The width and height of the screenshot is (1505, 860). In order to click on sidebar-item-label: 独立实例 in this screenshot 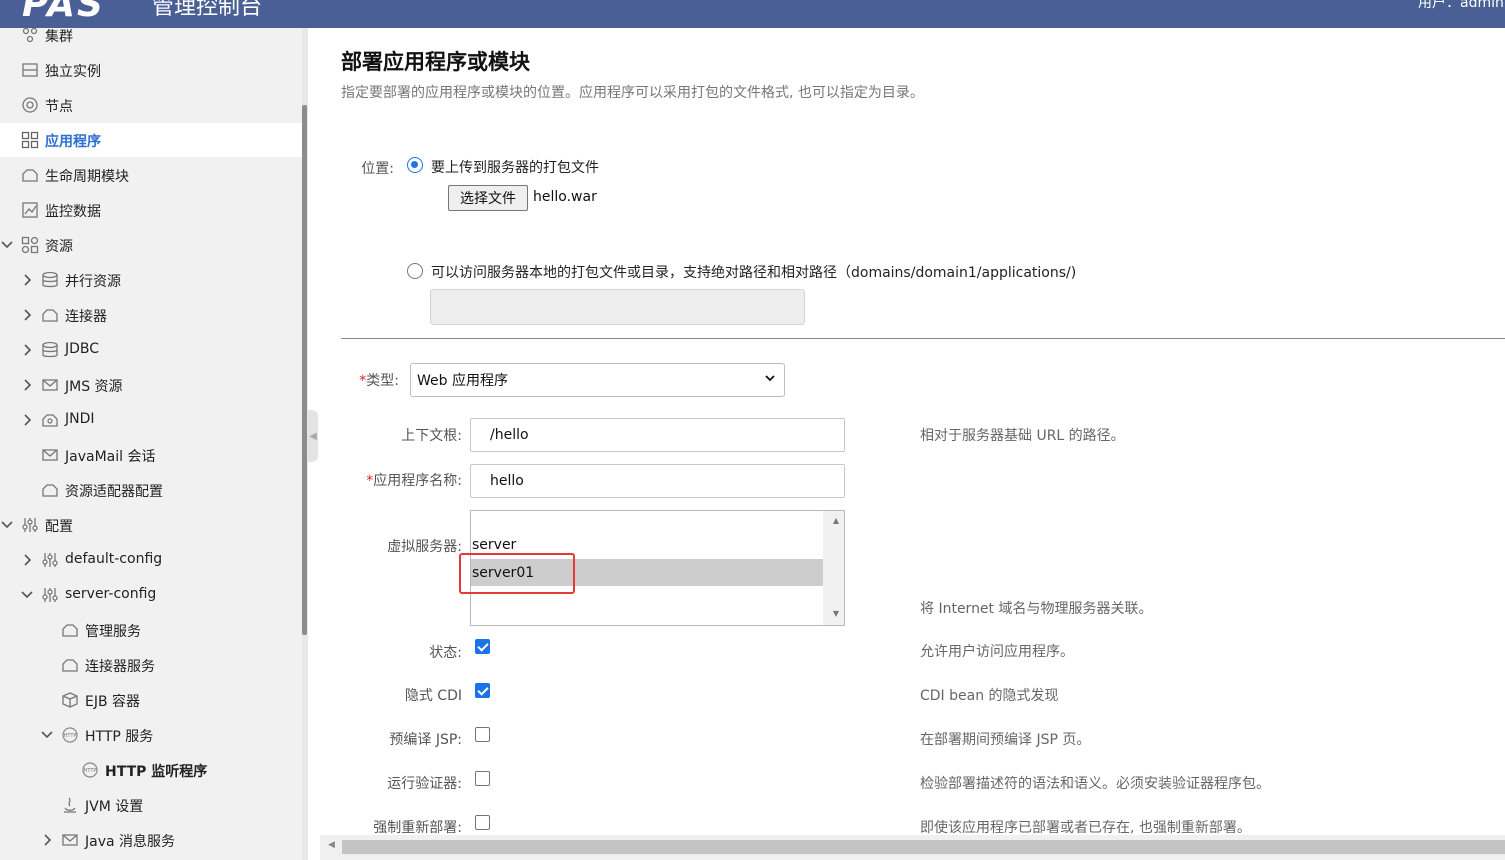, I will do `click(73, 72)`.